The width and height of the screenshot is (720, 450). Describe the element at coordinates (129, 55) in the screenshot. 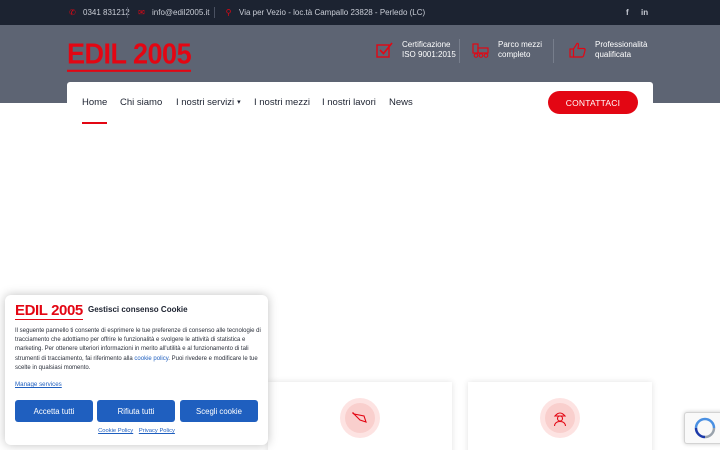

I see `site-logo: EDIL 2005` at that location.